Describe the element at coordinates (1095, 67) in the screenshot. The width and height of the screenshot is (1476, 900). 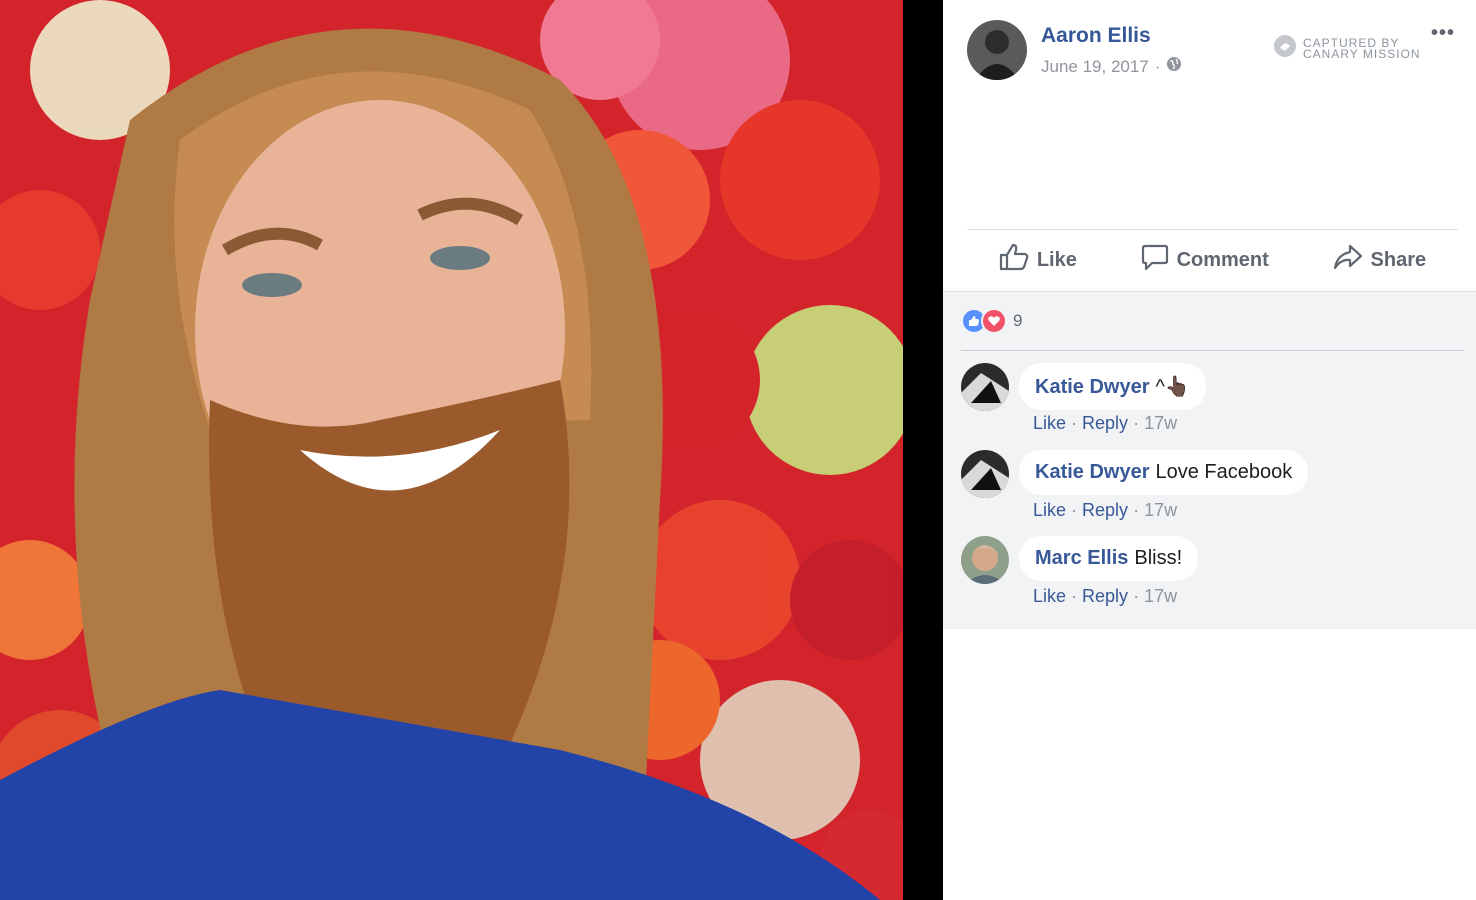
I see `post-date: June 19, 2017` at that location.